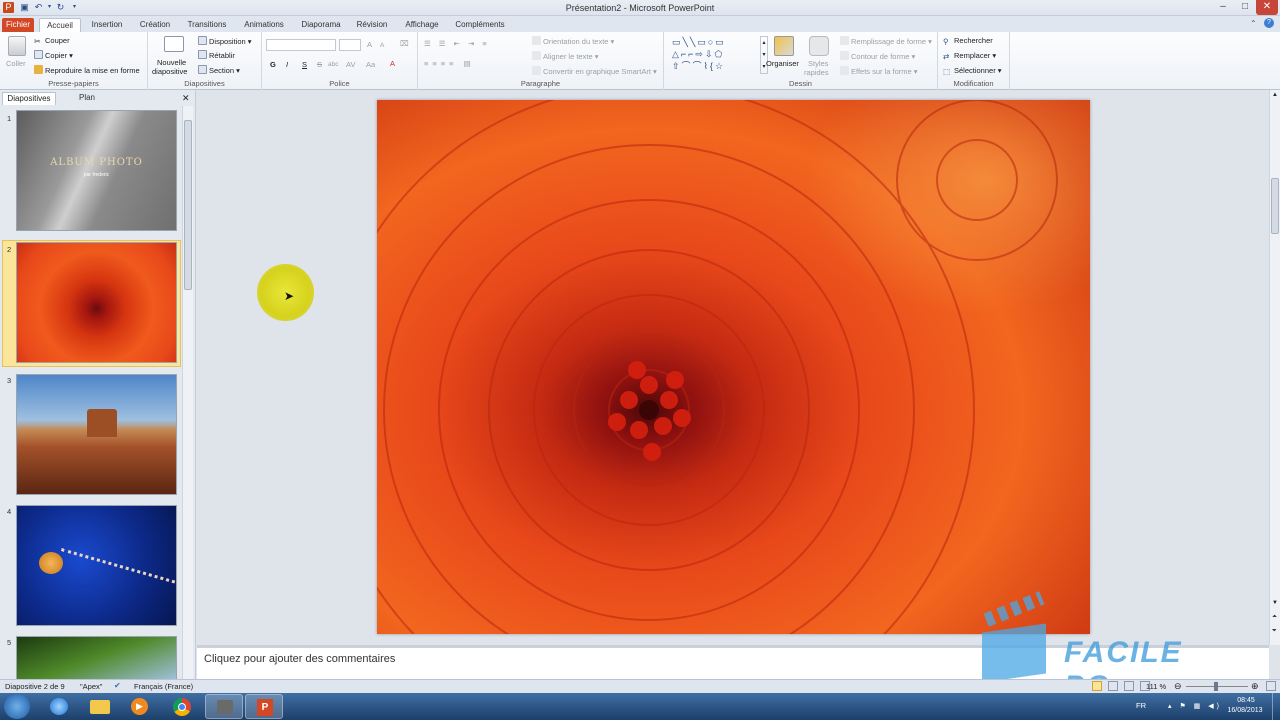 This screenshot has width=1280, height=720. I want to click on quick-styles-icon, so click(819, 46).